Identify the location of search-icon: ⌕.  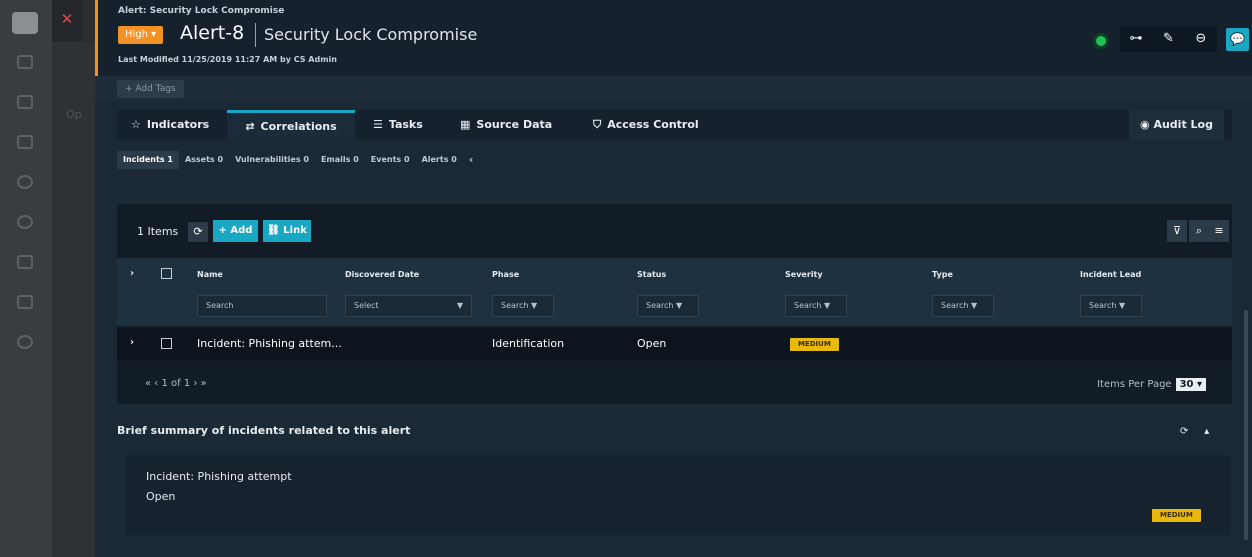
(1199, 231).